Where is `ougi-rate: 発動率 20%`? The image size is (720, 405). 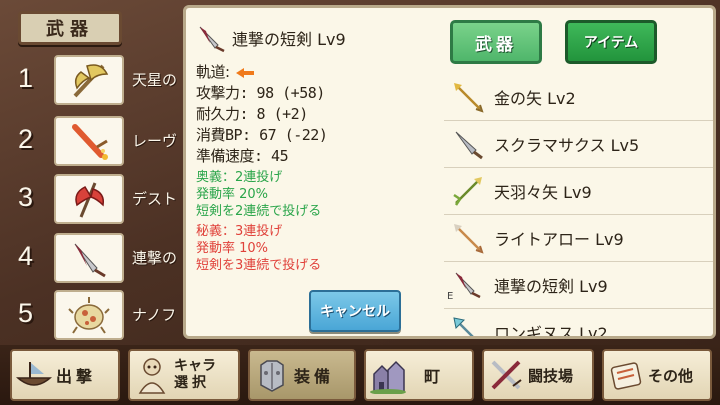 ougi-rate: 発動率 20% is located at coordinates (232, 194).